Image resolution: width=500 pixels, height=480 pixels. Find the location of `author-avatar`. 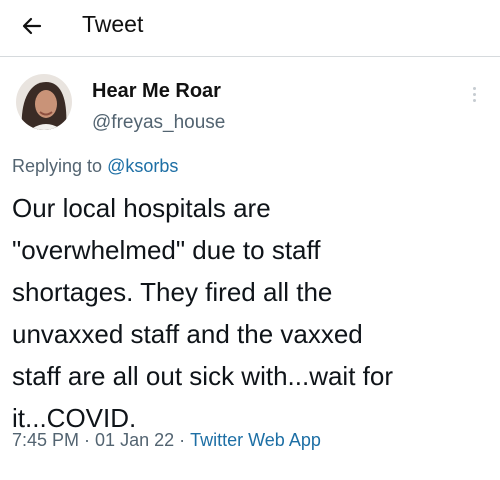

author-avatar is located at coordinates (44, 102).